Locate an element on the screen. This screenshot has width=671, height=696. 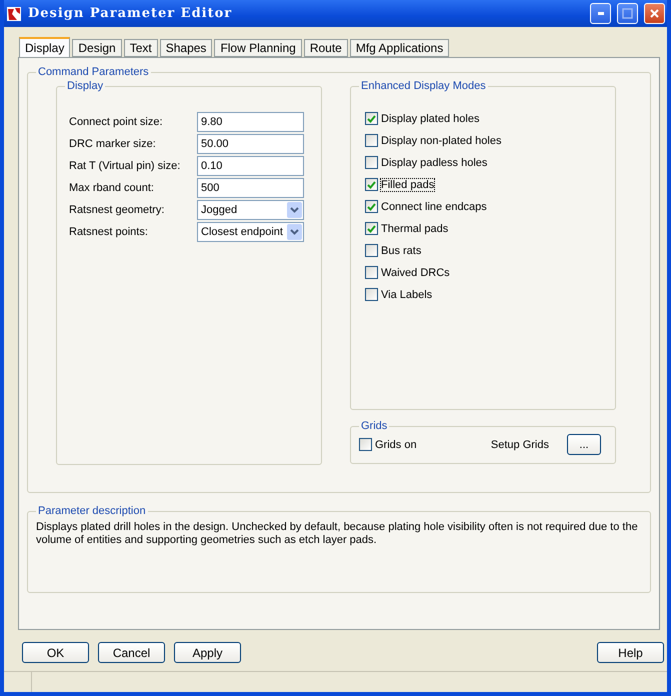
field-label: Max rband count: is located at coordinates (112, 188).